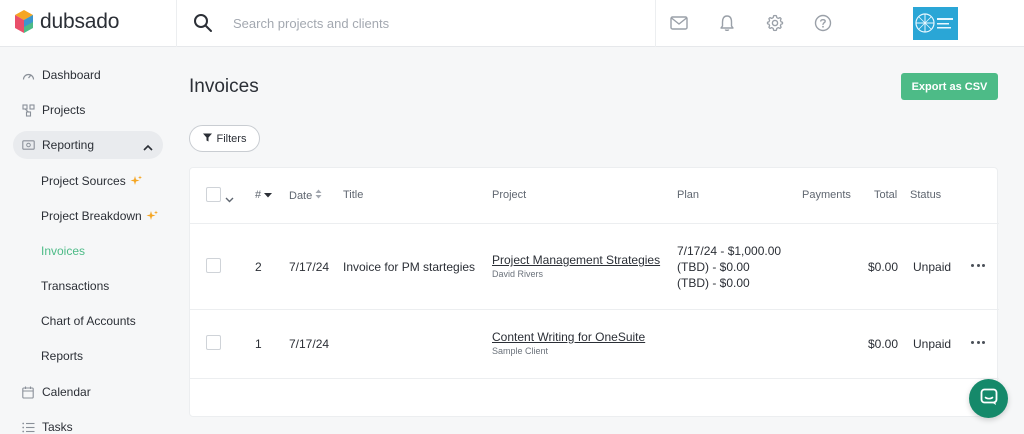  What do you see at coordinates (727, 23) in the screenshot?
I see `bell-icon` at bounding box center [727, 23].